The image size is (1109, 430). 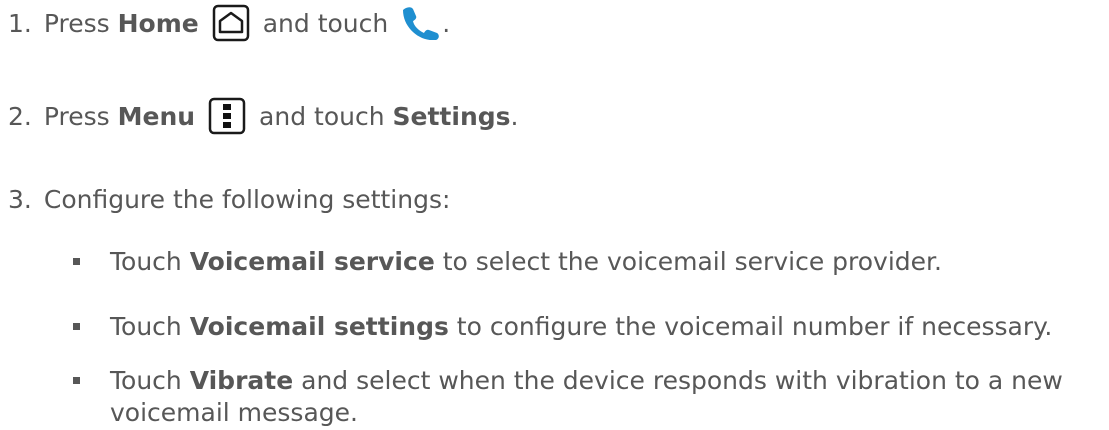 What do you see at coordinates (156, 116) in the screenshot?
I see `menu-key-label: Menu` at bounding box center [156, 116].